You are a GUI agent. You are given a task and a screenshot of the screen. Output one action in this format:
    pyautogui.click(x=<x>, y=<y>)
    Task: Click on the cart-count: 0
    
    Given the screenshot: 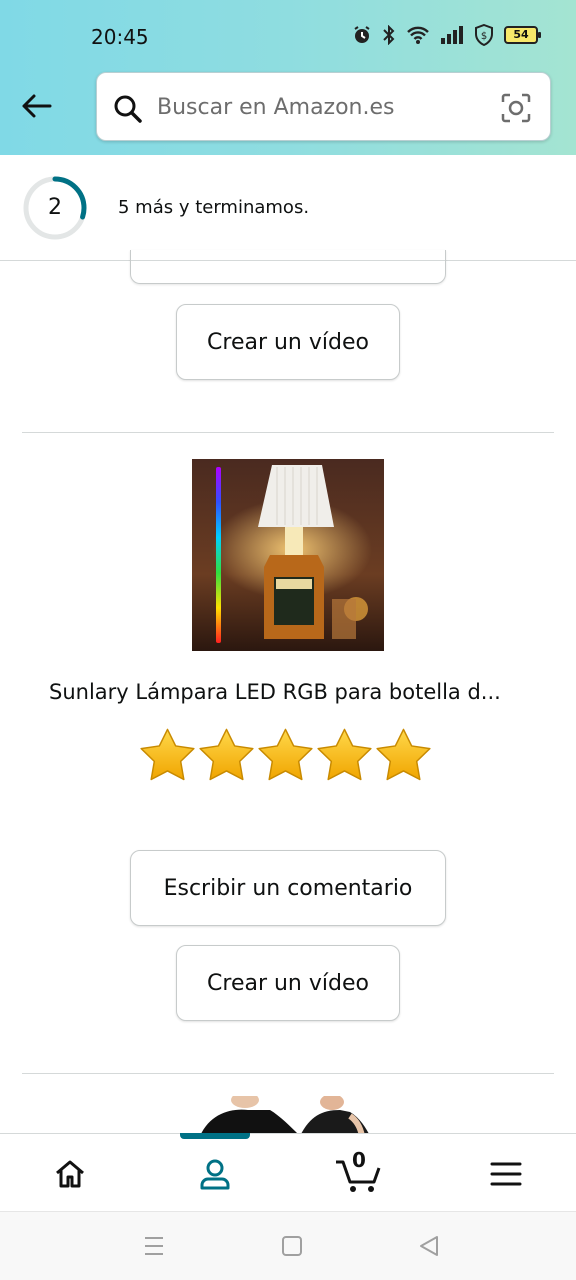 What is the action you would take?
    pyautogui.click(x=359, y=1160)
    